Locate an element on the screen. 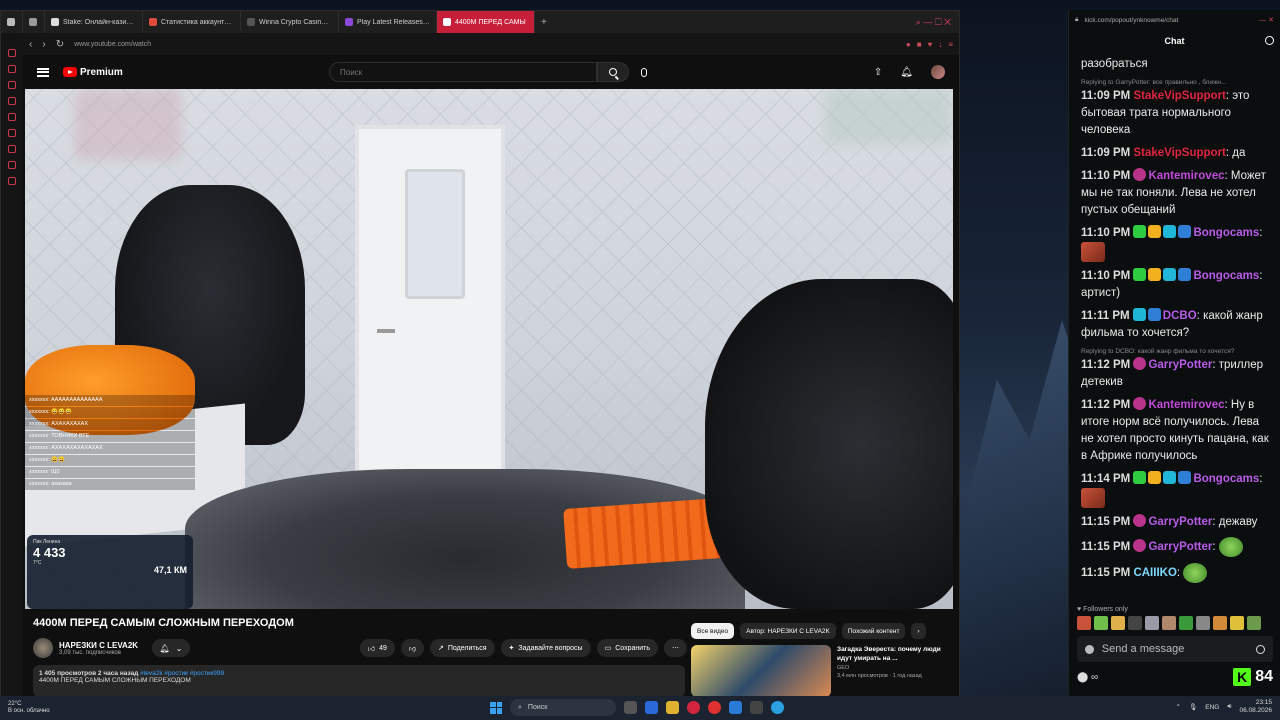  edge-icon is located at coordinates (651, 707).